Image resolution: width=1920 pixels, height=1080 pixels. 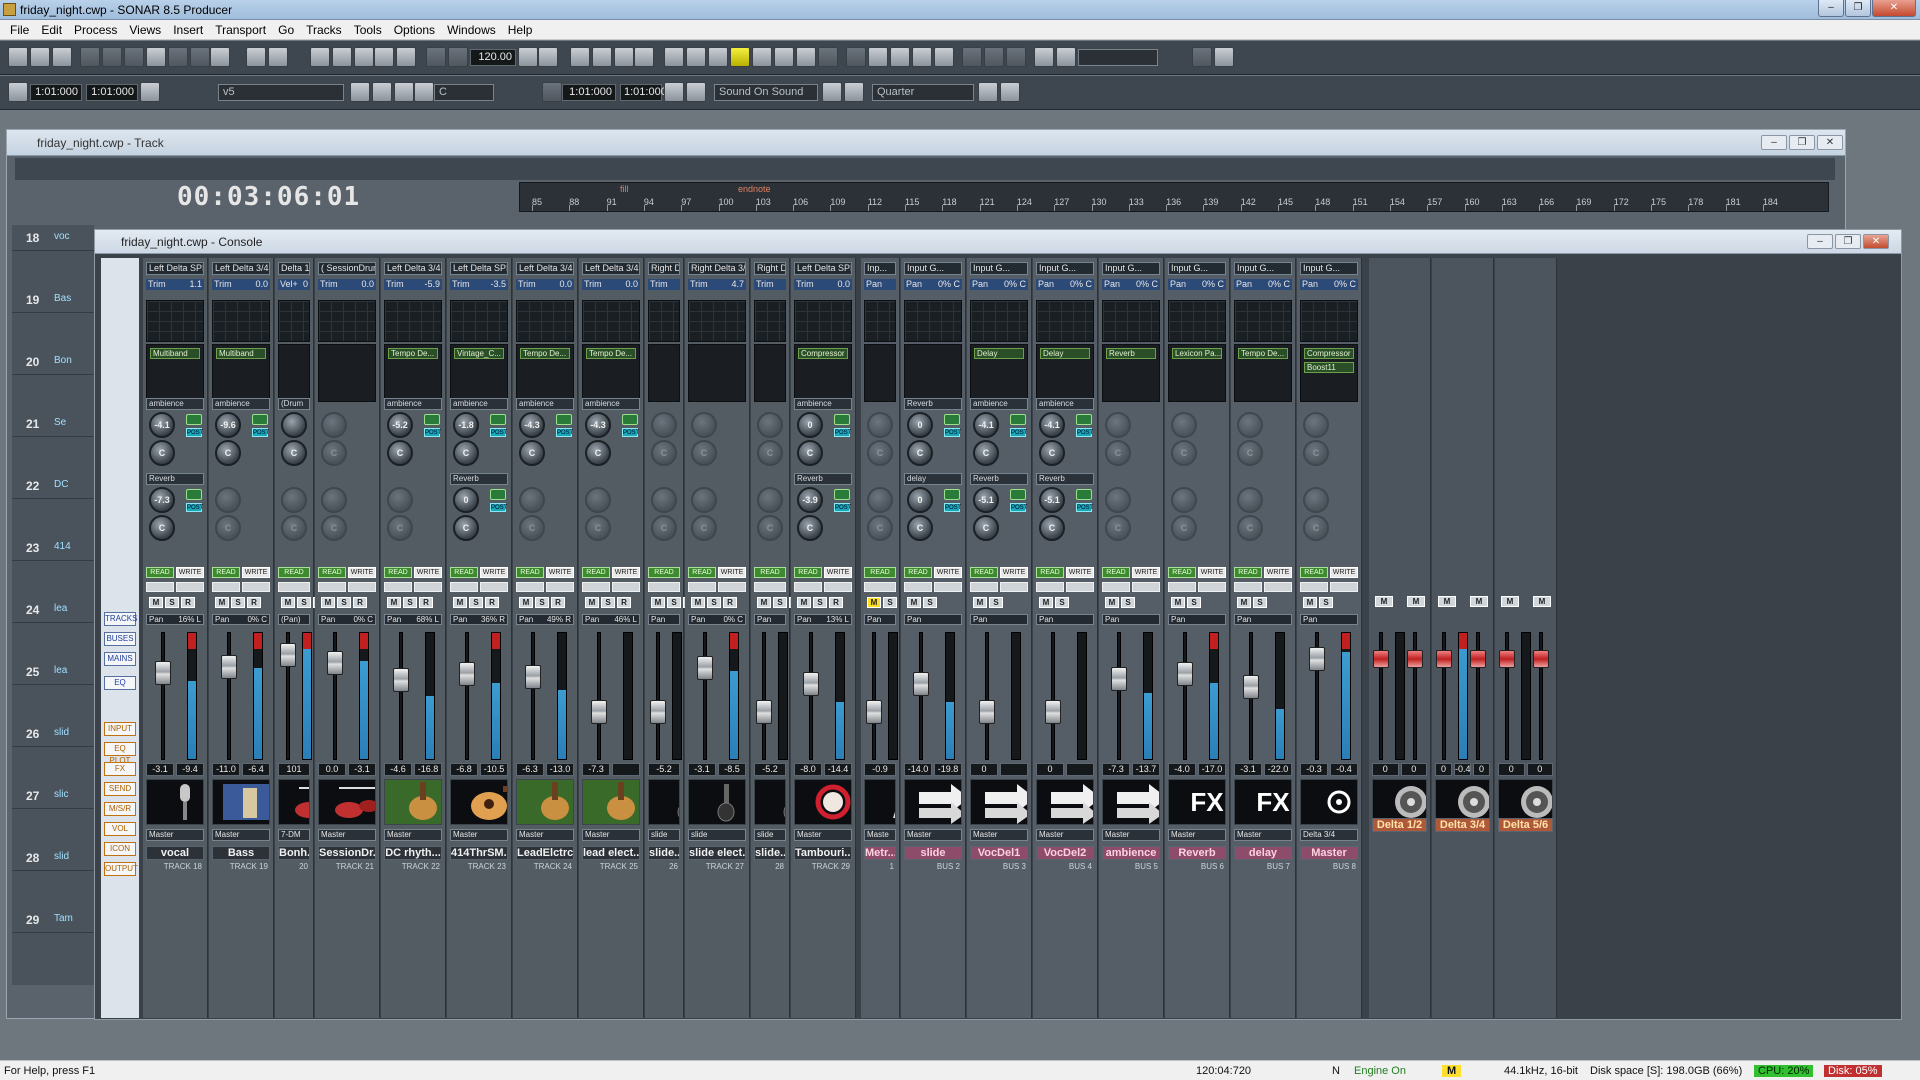 I want to click on main-right-readout: 0, so click(x=1481, y=769).